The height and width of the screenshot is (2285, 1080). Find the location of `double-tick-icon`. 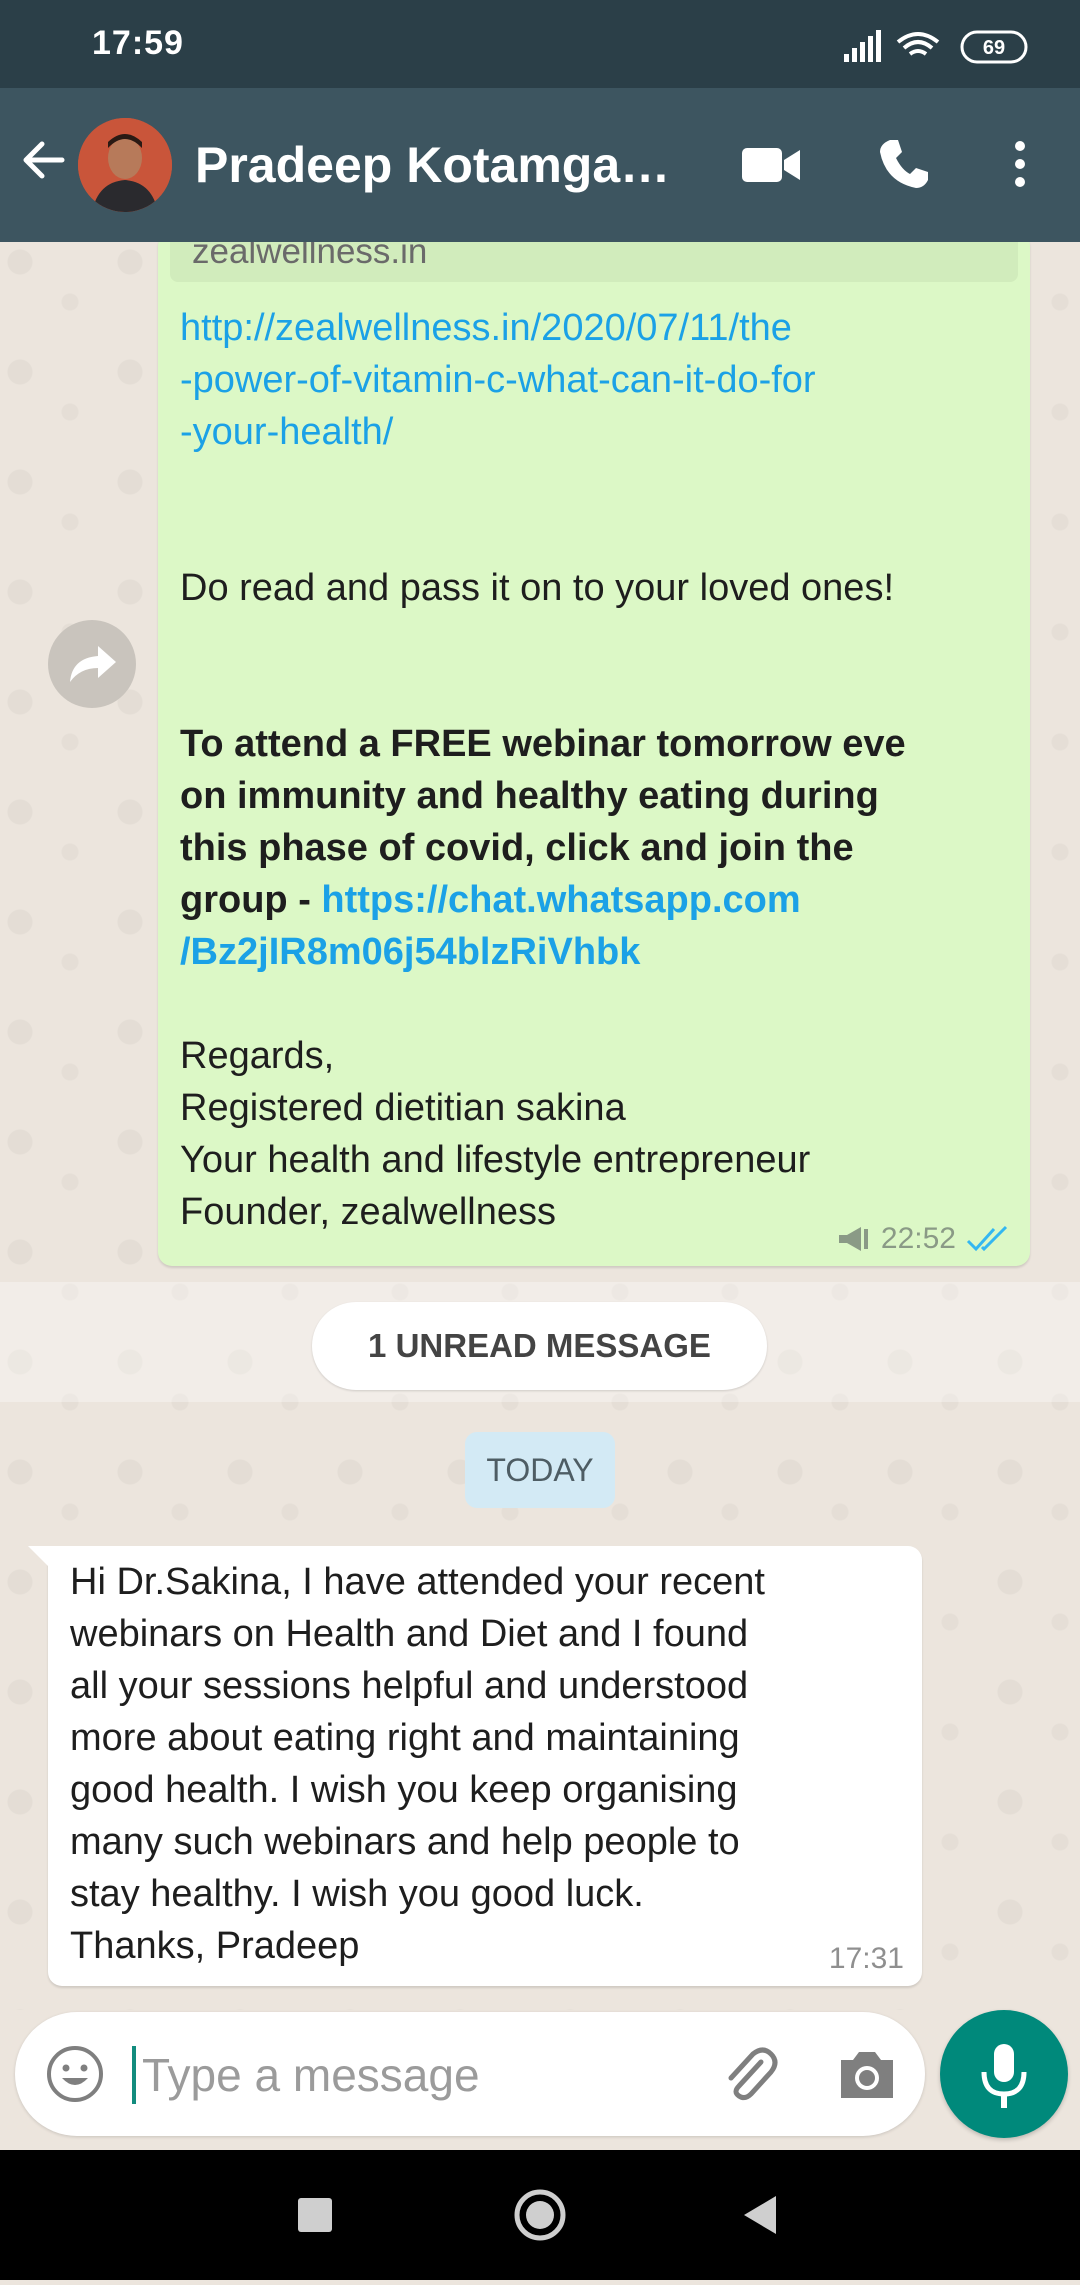

double-tick-icon is located at coordinates (987, 1238).